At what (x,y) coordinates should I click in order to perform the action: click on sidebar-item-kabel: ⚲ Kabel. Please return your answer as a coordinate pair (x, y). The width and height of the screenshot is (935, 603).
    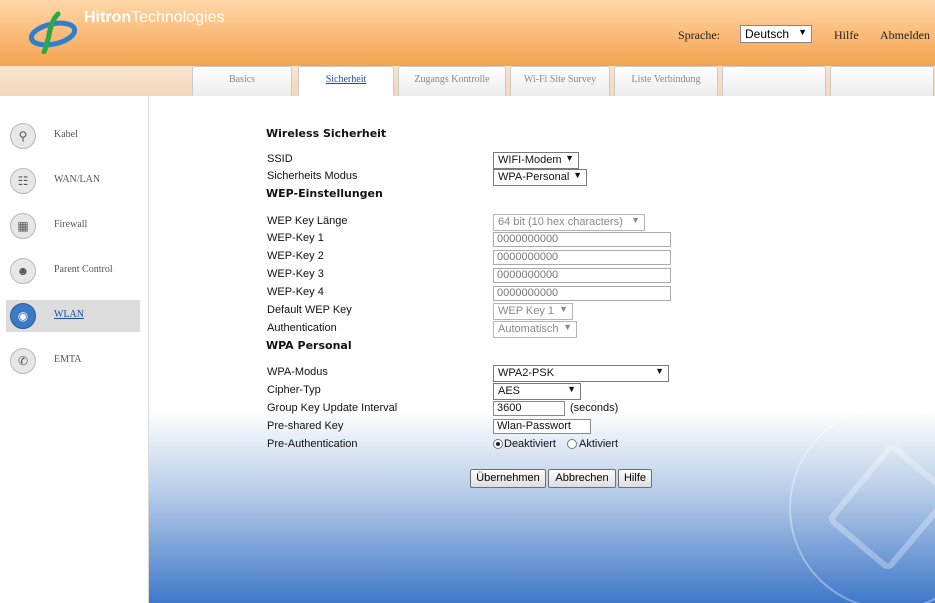
    Looking at the image, I should click on (73, 136).